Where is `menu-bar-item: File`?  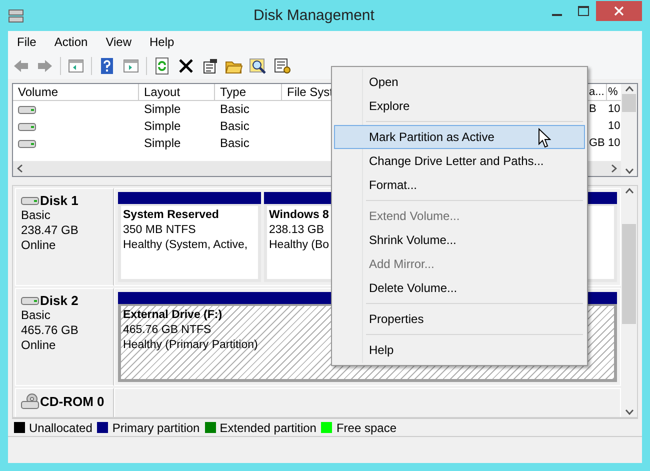 menu-bar-item: File is located at coordinates (27, 42).